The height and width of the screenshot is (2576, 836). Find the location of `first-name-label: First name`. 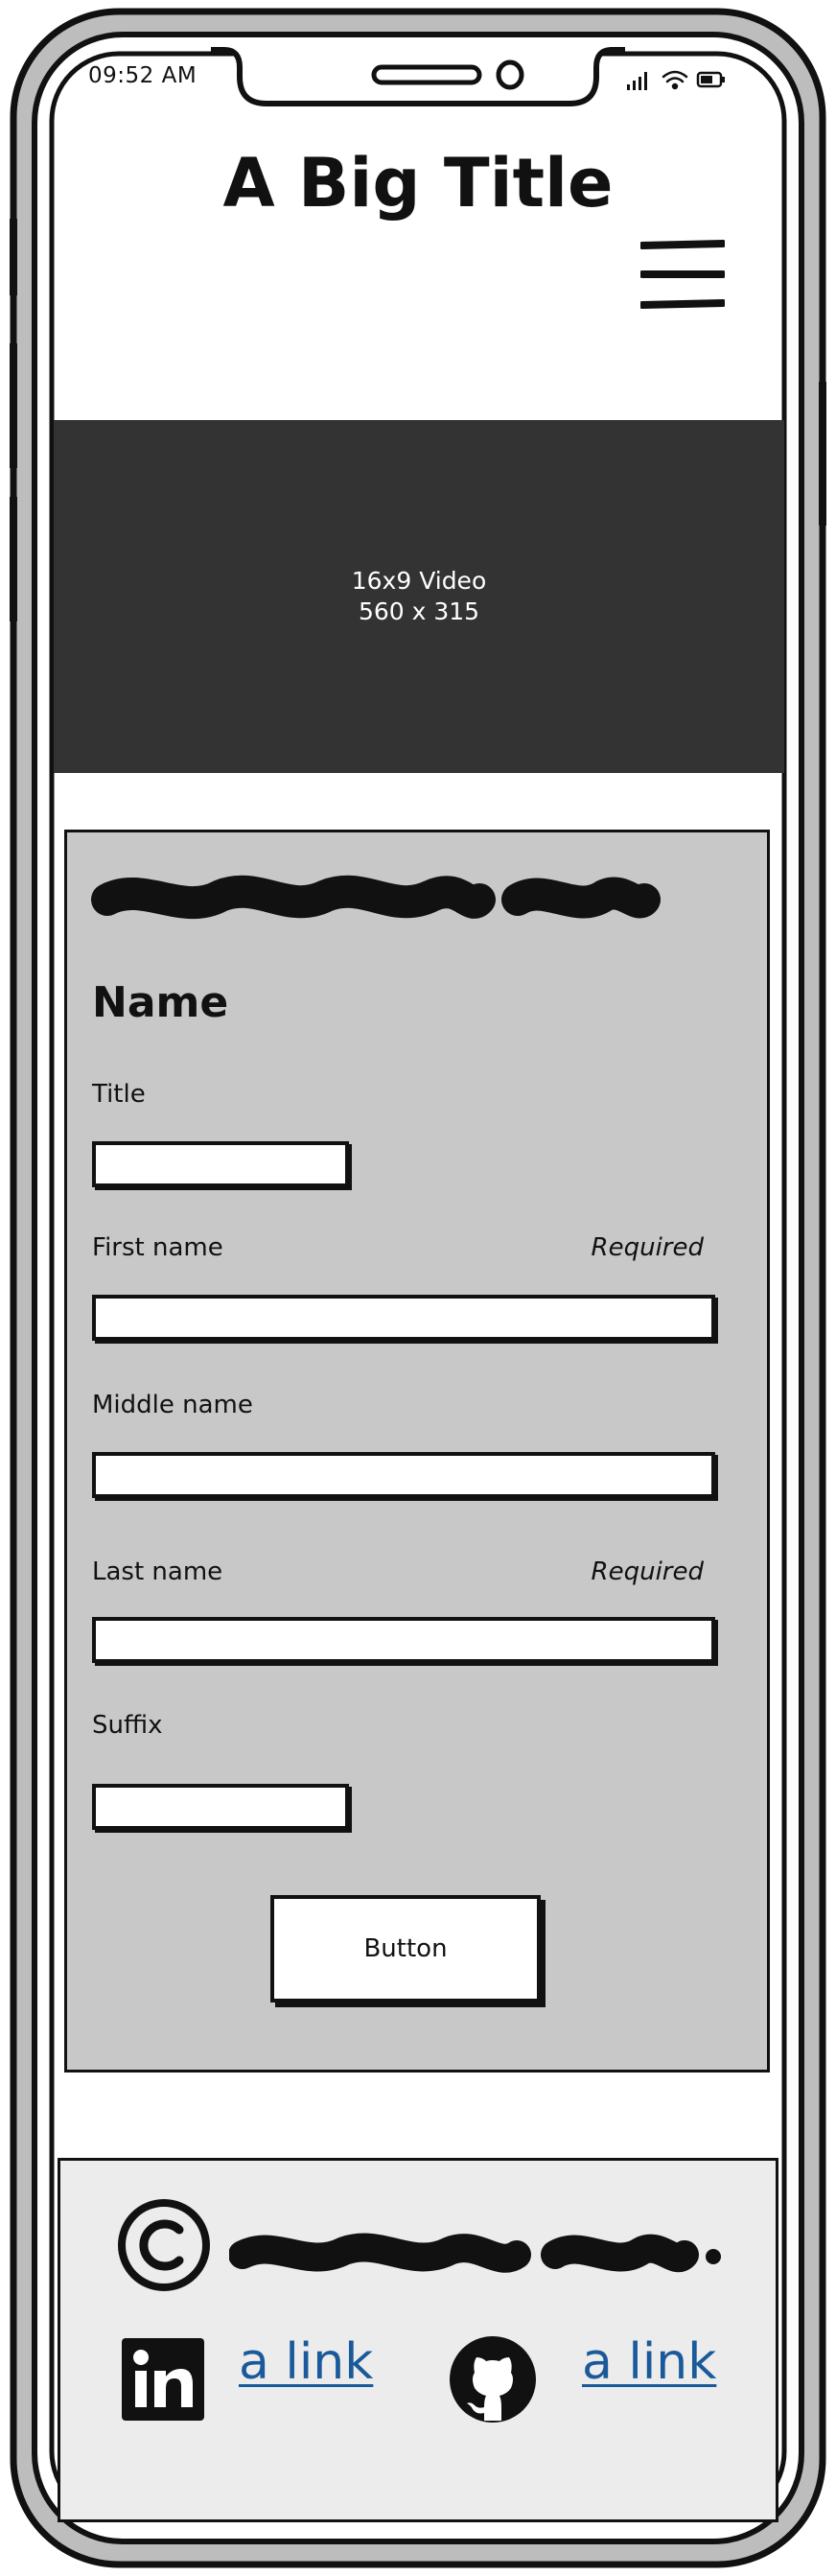

first-name-label: First name is located at coordinates (157, 1247).